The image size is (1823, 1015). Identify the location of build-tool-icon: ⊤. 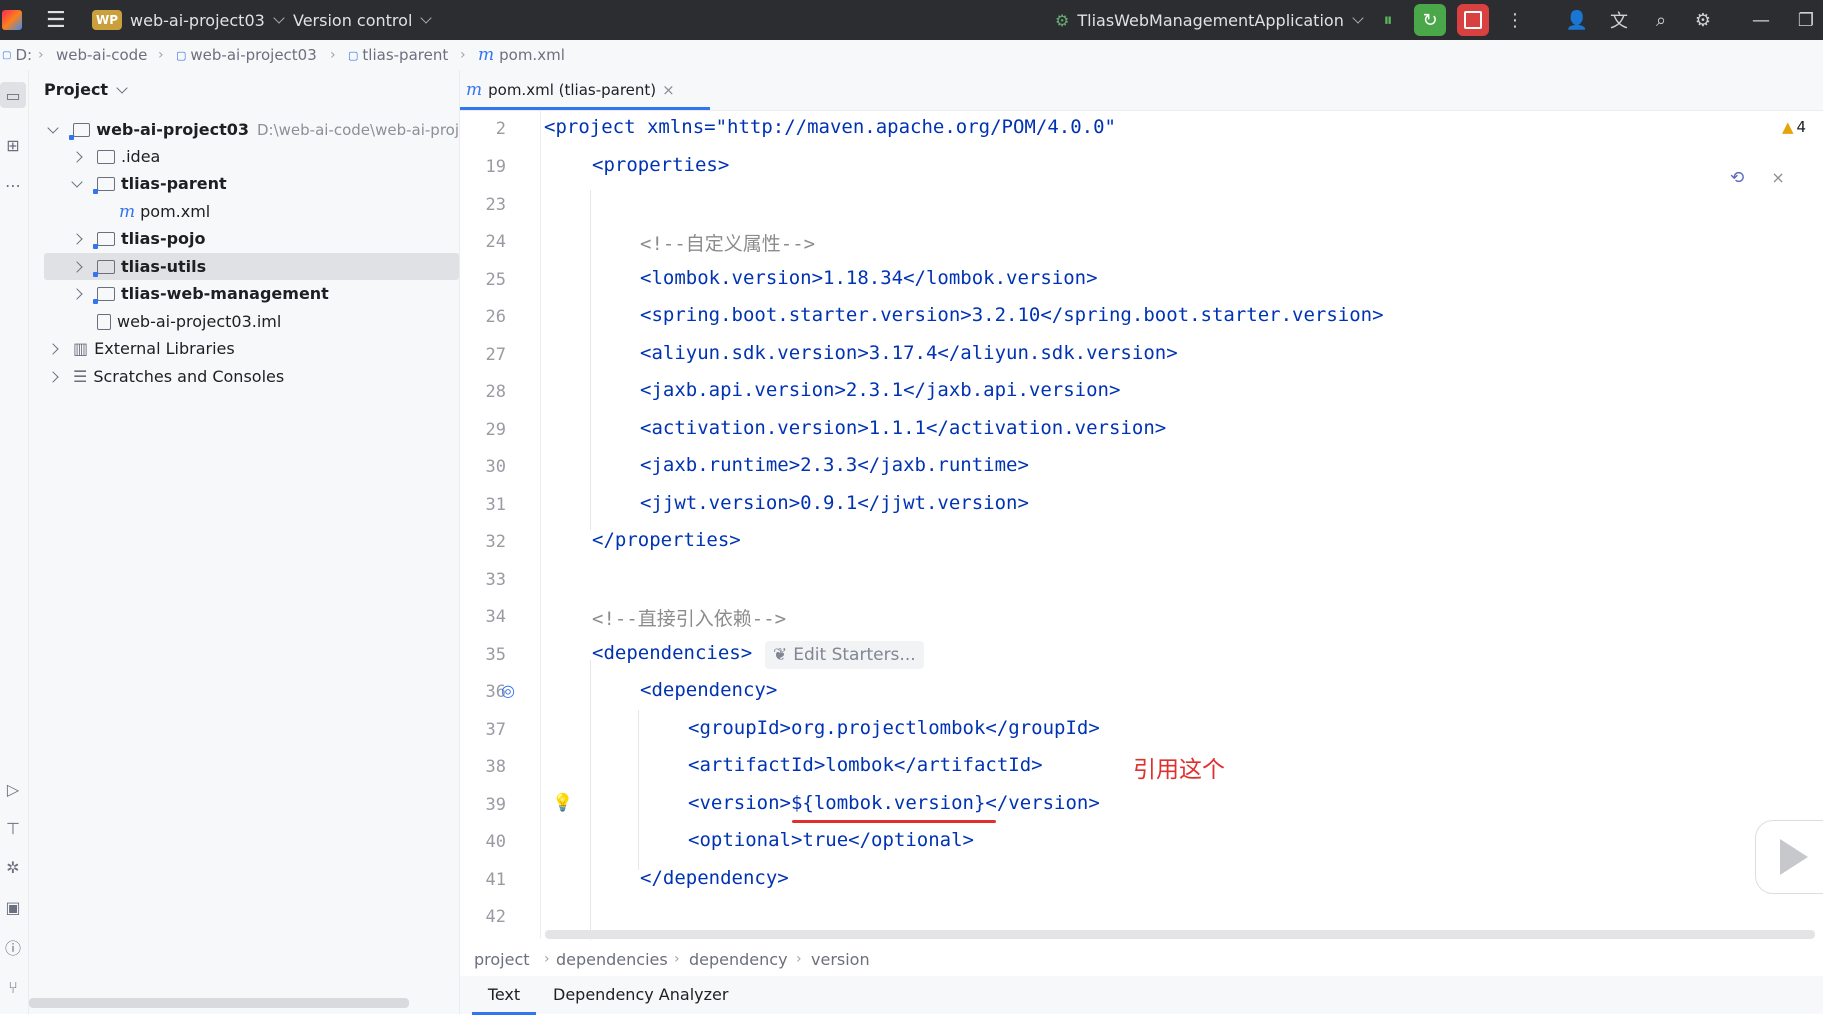
(13, 828).